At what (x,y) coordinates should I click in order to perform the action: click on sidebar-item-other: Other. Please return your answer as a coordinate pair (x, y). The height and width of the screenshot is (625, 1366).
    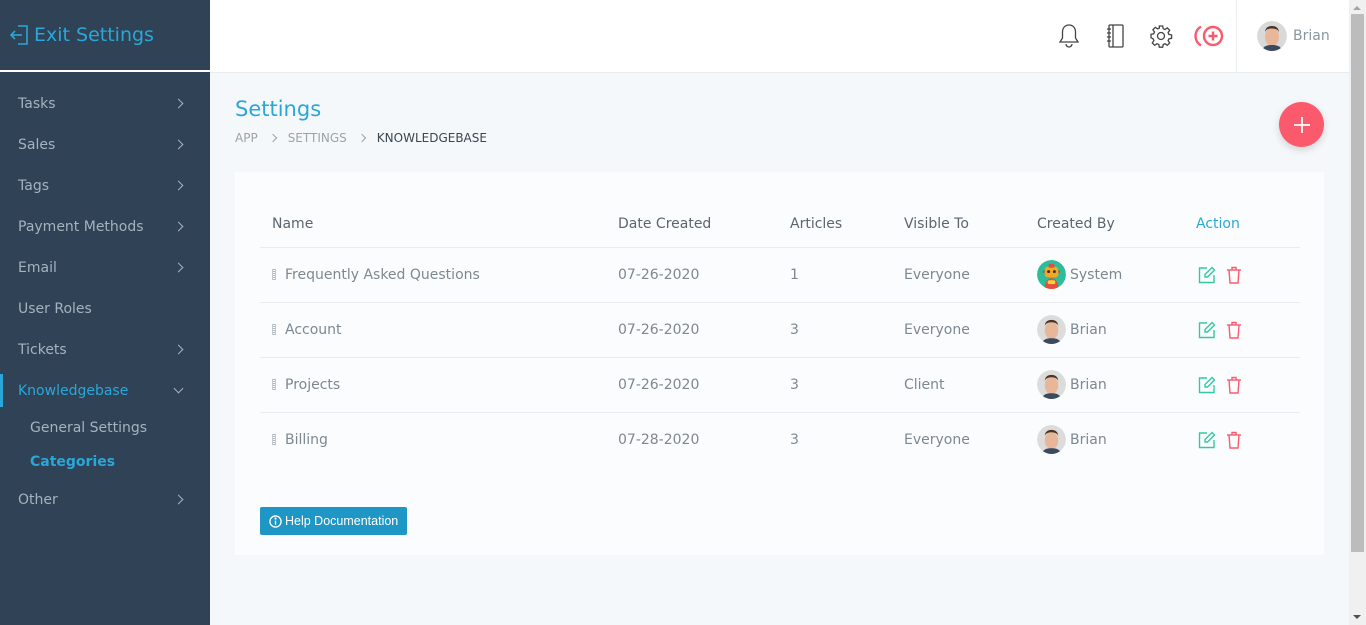
    Looking at the image, I should click on (105, 499).